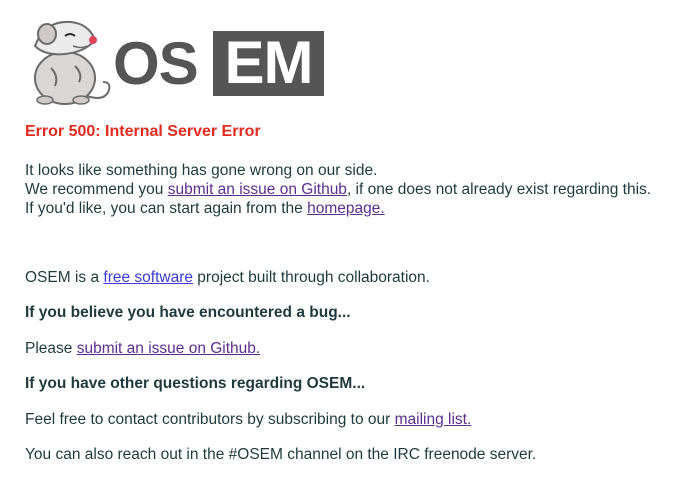 The image size is (686, 482). What do you see at coordinates (64, 277) in the screenshot?
I see `footer-intro-prefix: OSEM is a` at bounding box center [64, 277].